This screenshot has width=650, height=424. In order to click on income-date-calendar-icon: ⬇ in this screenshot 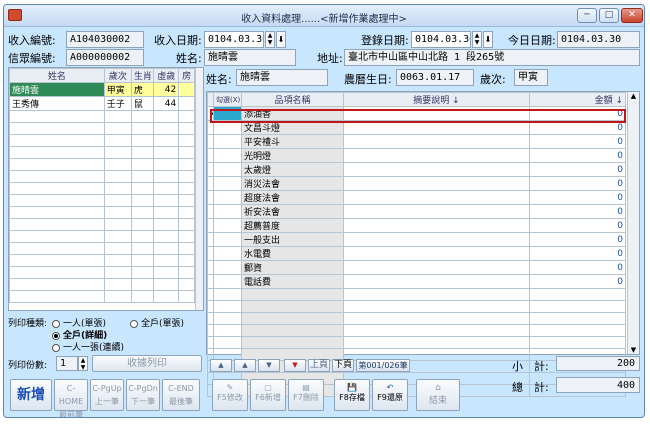, I will do `click(281, 39)`.